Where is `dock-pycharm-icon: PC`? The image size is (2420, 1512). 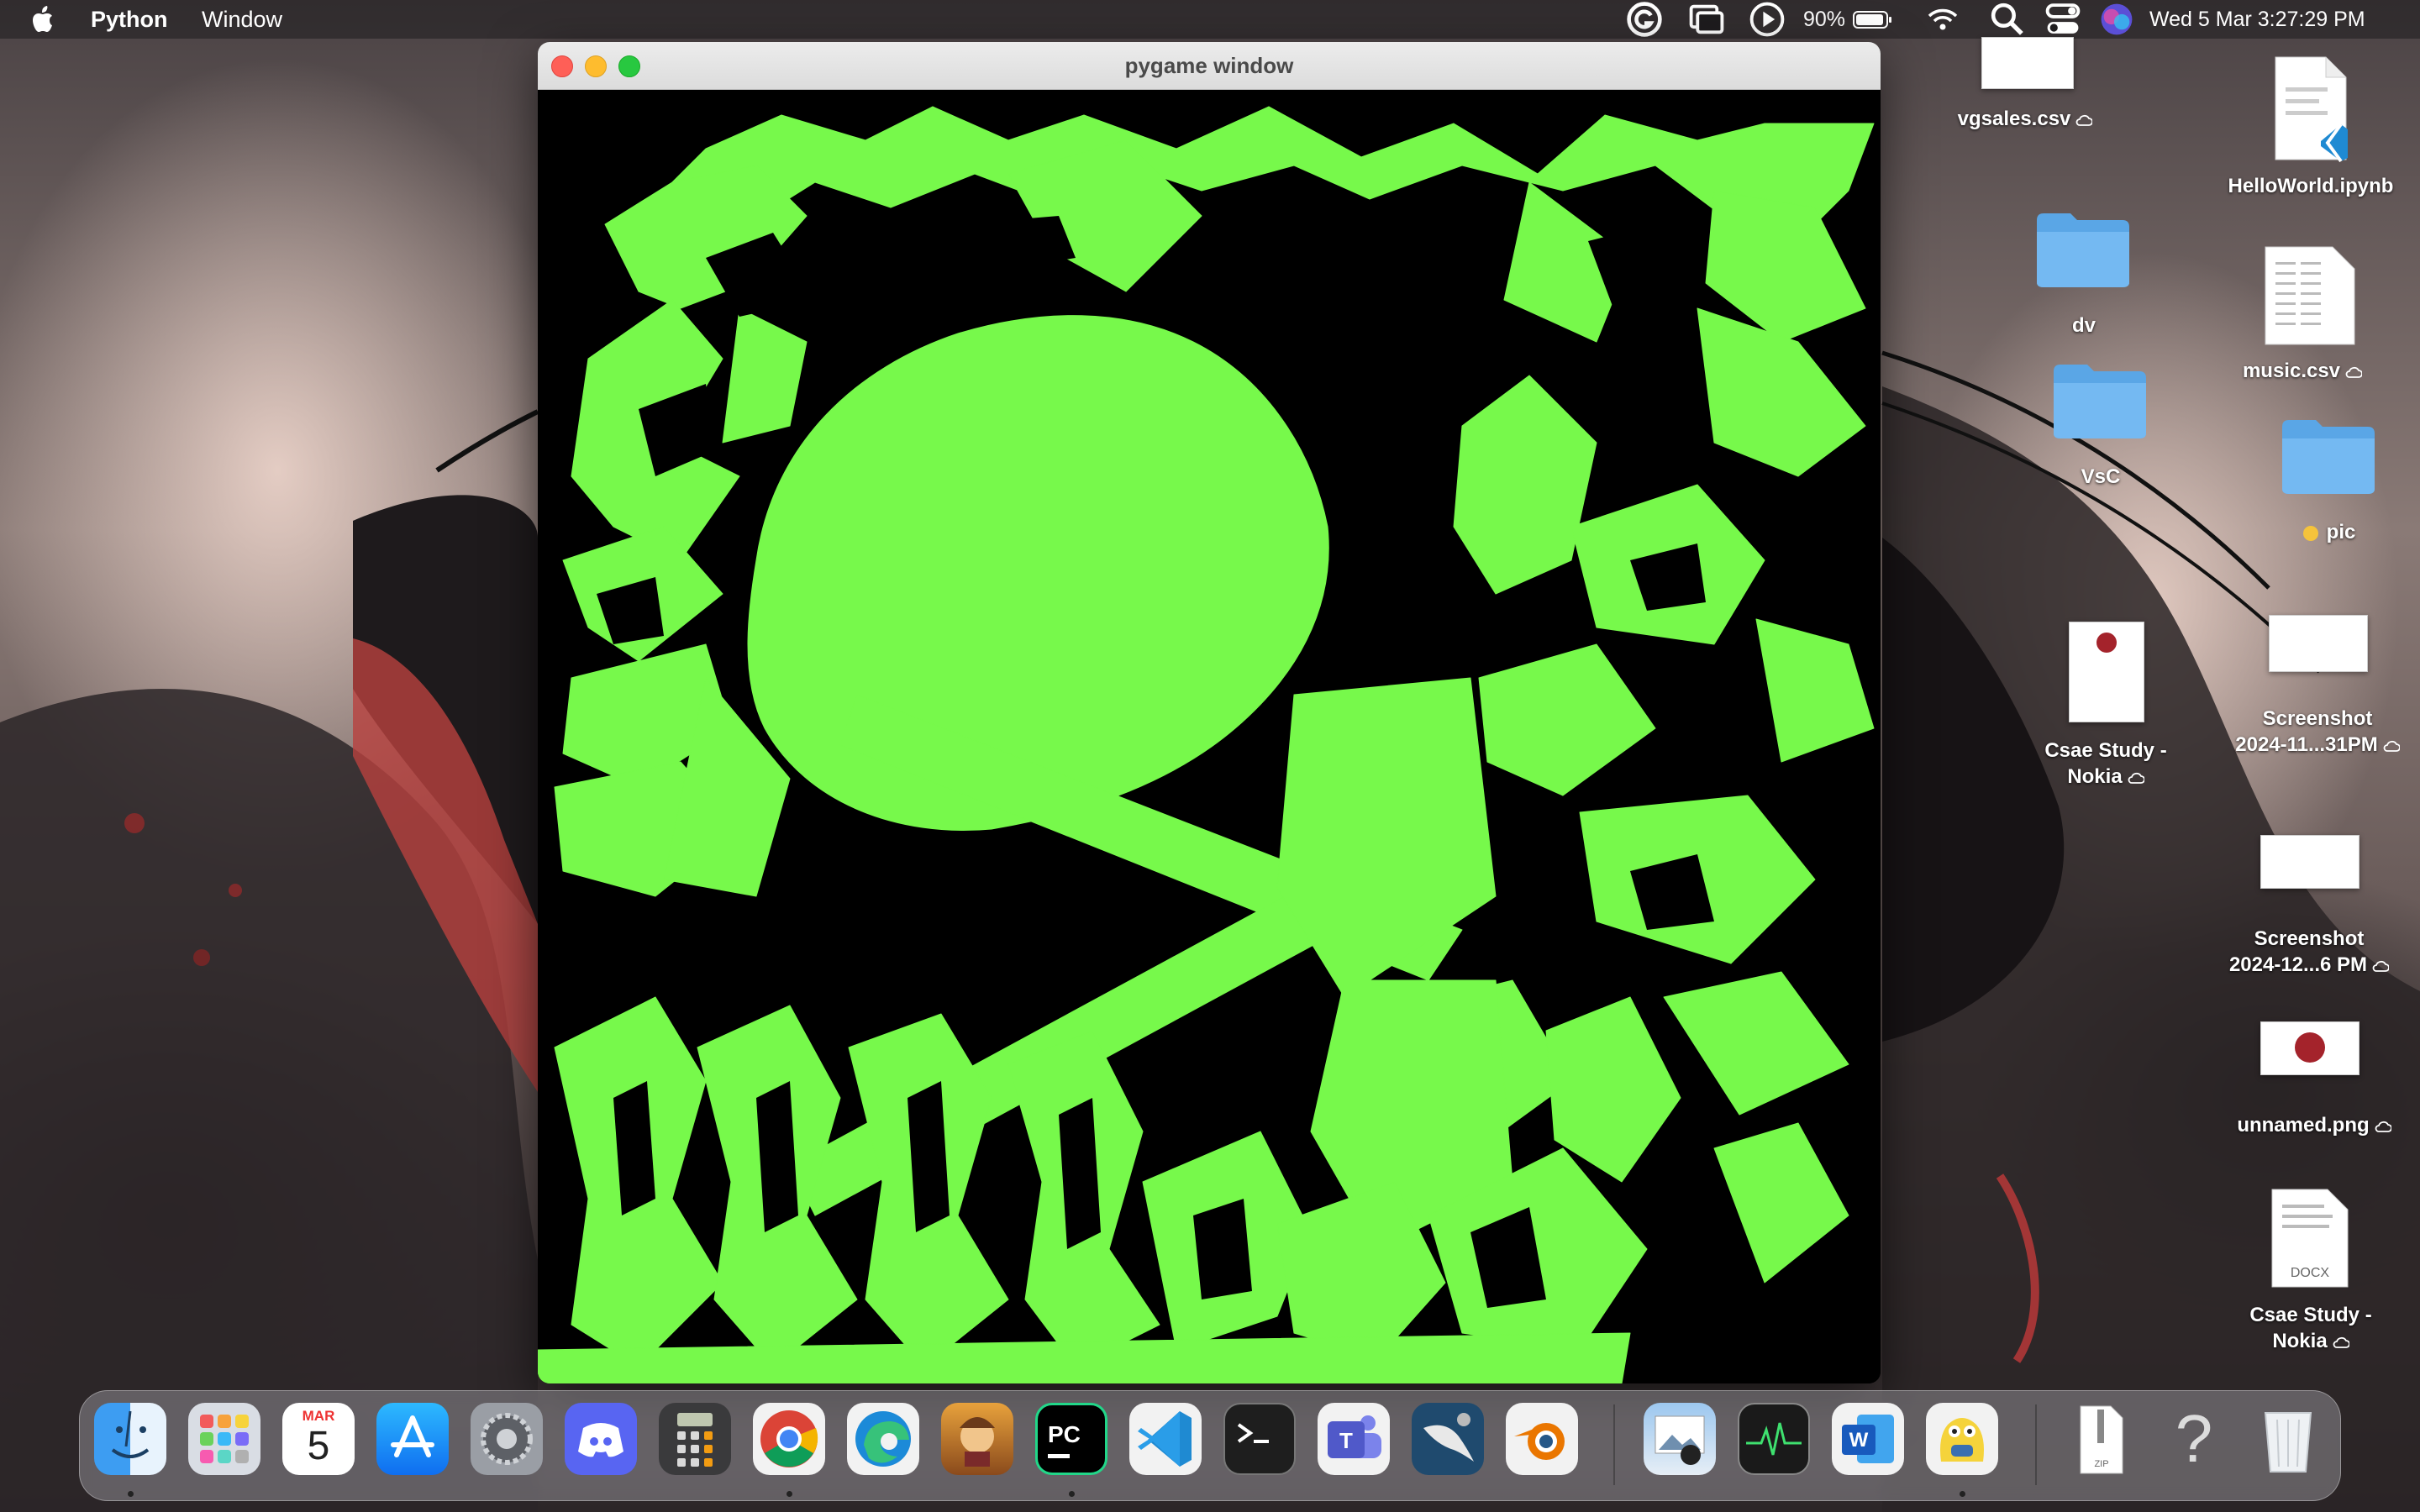 dock-pycharm-icon: PC is located at coordinates (1071, 1439).